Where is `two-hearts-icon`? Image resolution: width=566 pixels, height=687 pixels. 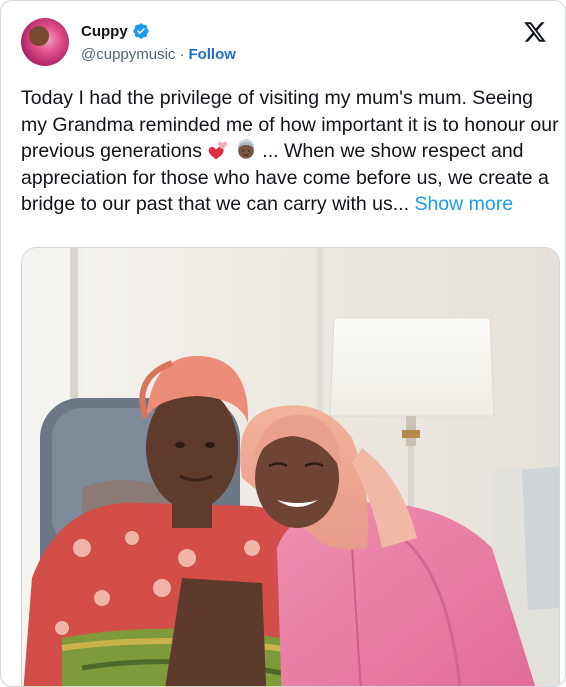 two-hearts-icon is located at coordinates (218, 150).